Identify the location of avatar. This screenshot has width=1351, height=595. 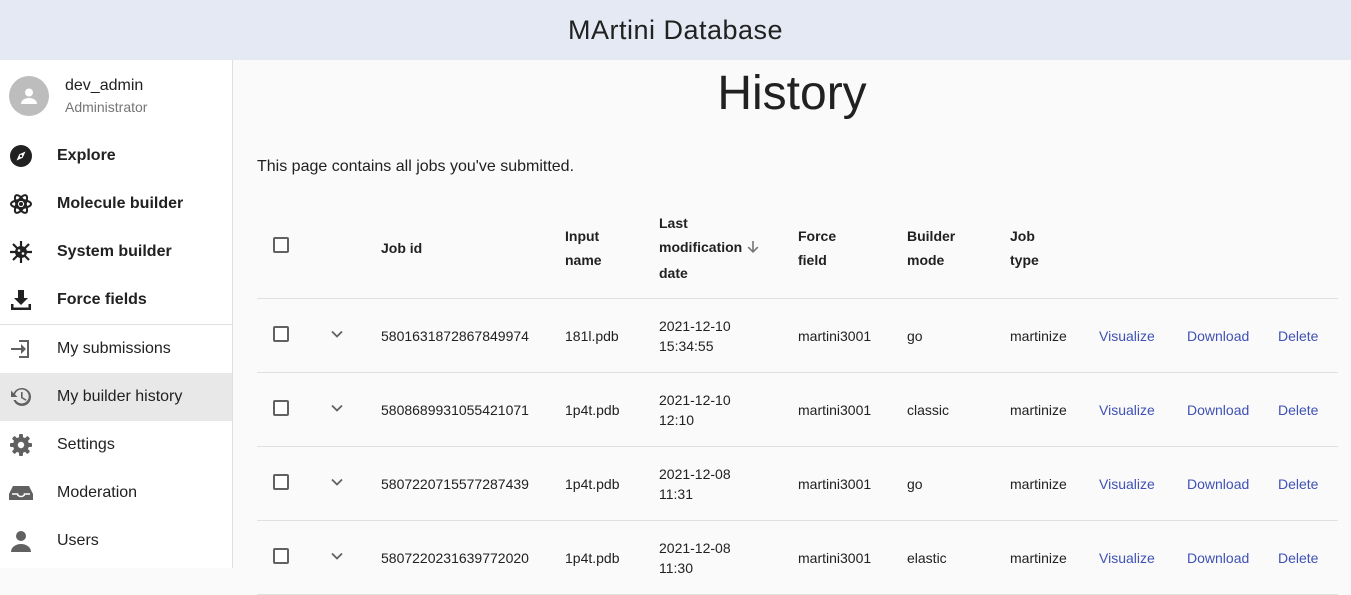
(29, 96).